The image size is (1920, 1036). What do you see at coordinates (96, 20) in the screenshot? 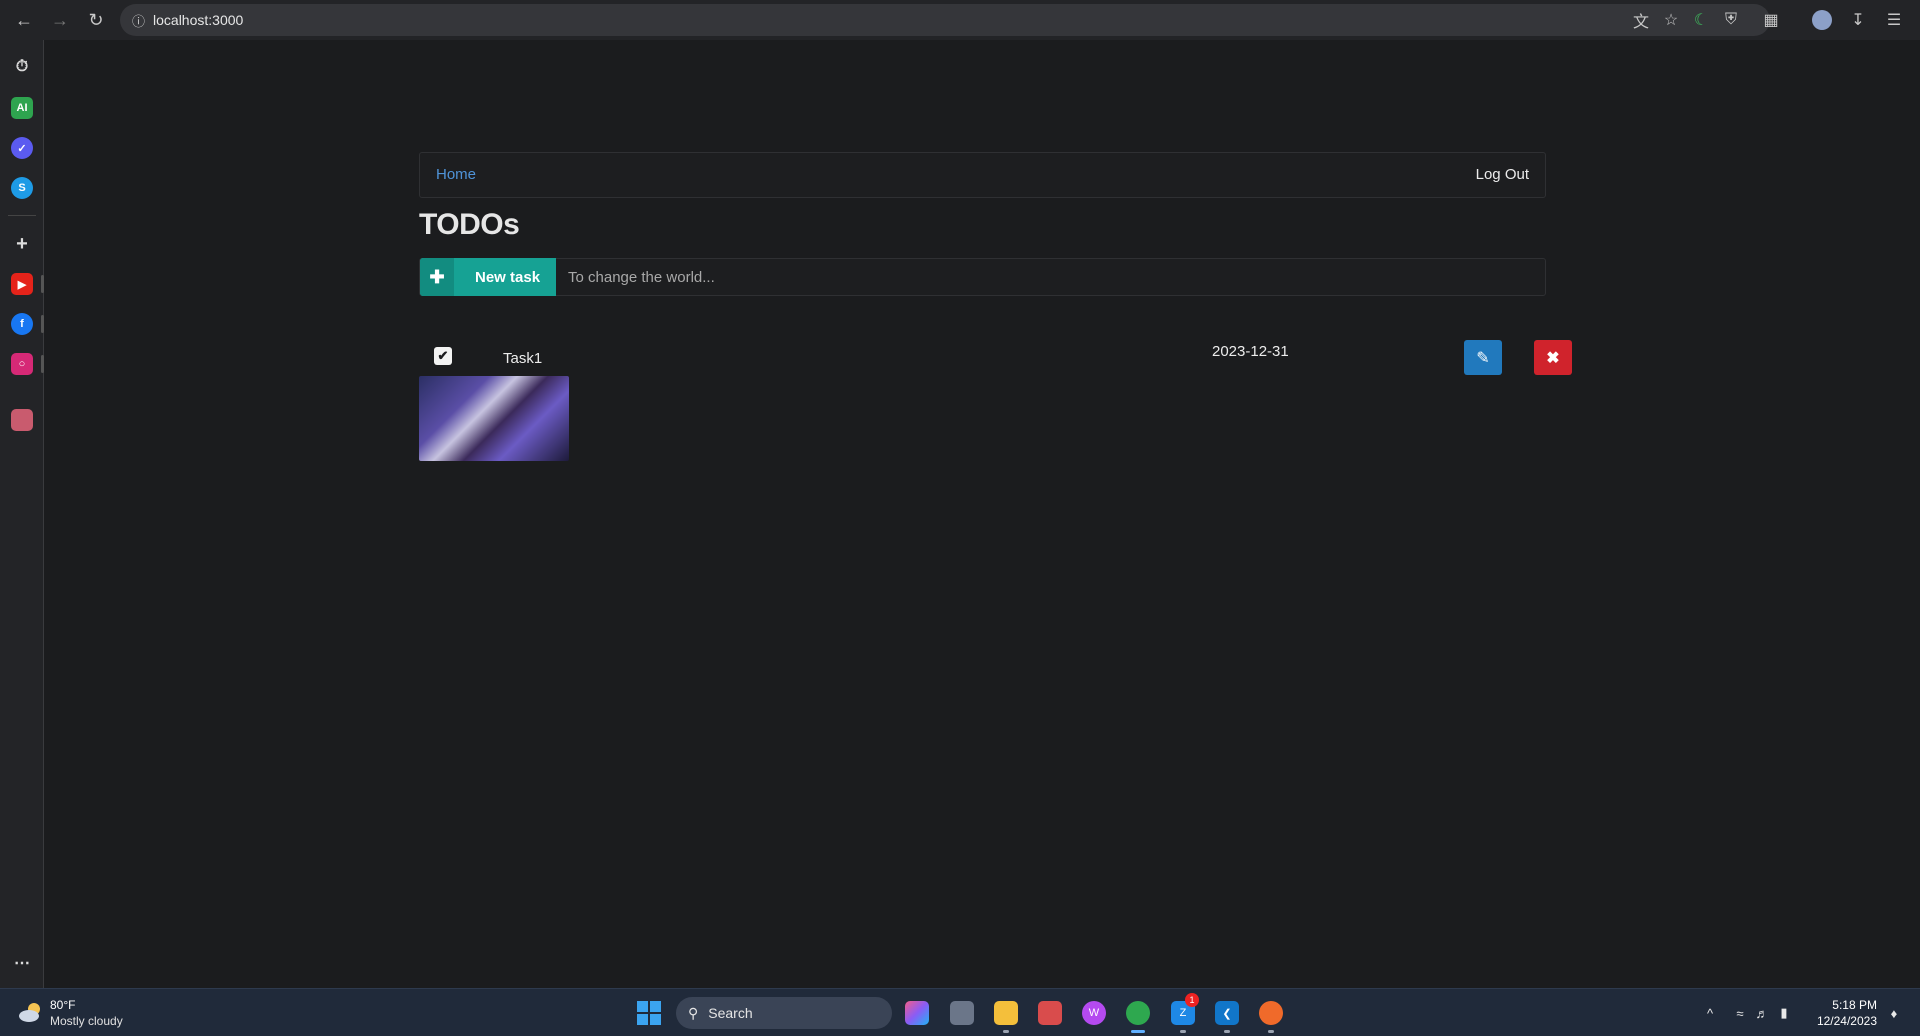
I see `reload-icon: ↻` at bounding box center [96, 20].